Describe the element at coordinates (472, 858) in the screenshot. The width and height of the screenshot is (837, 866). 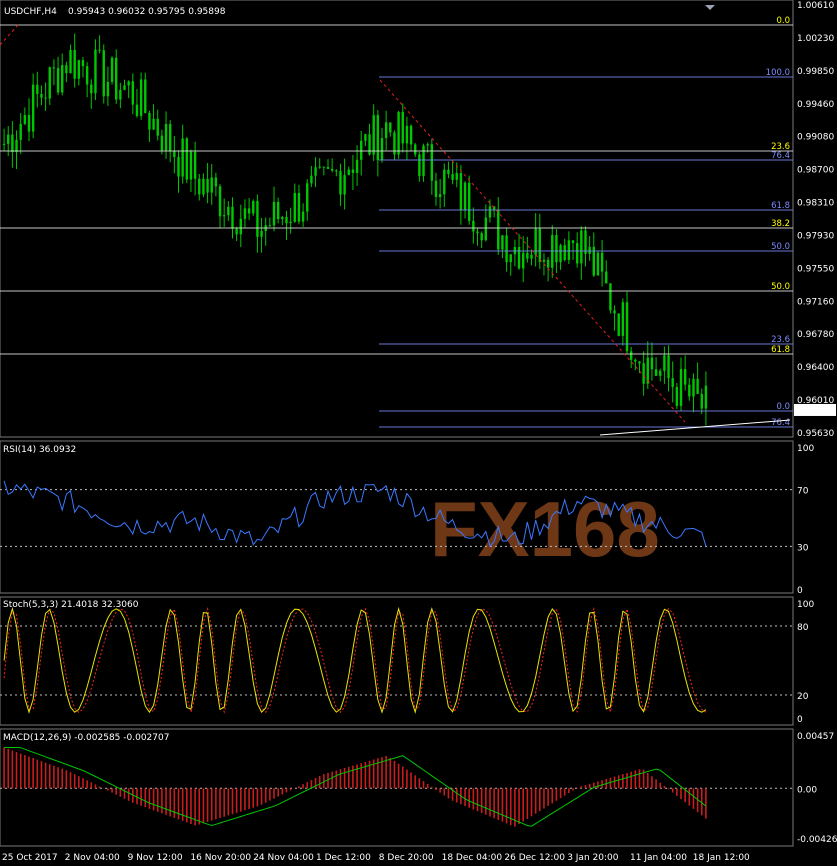
I see `time-tick: 18 Dec 04:00` at that location.